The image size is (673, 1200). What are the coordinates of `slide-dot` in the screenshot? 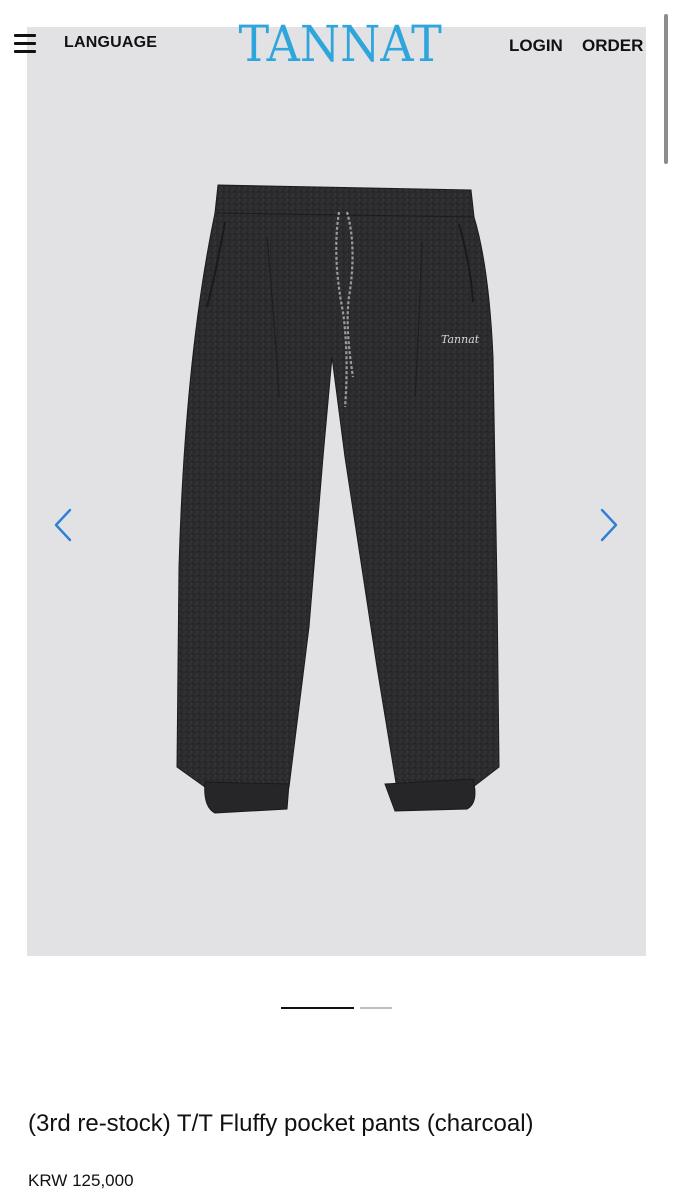 It's located at (376, 1008).